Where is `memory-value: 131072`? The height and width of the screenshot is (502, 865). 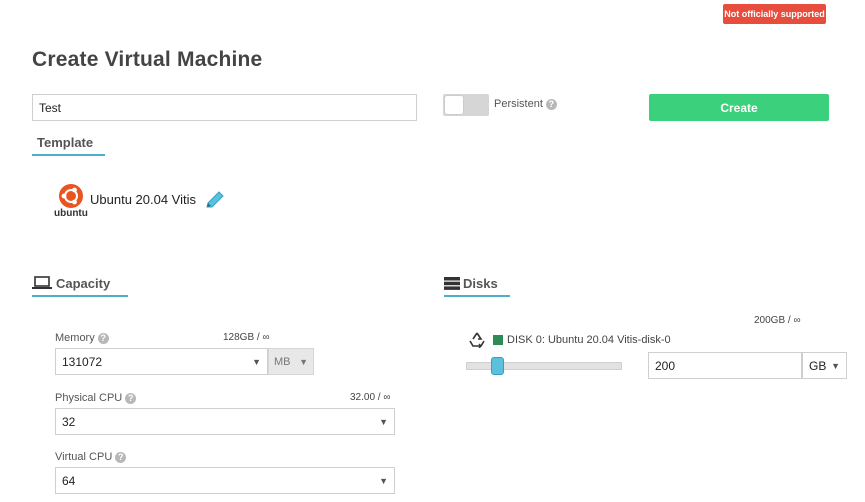 memory-value: 131072 is located at coordinates (82, 361).